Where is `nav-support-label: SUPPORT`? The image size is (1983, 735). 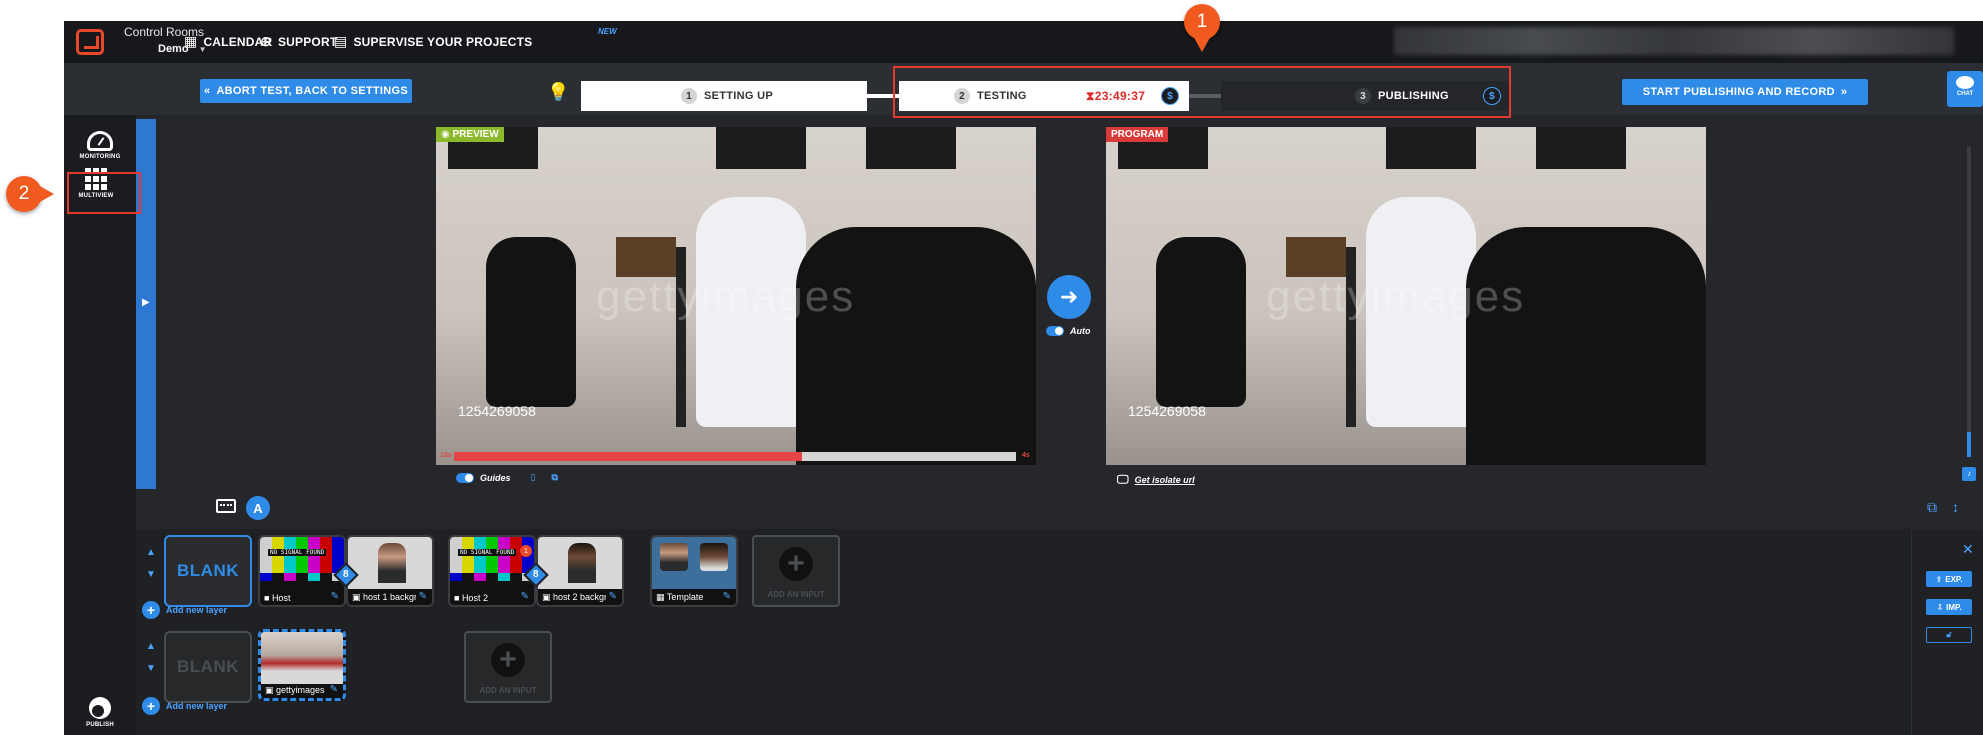
nav-support-label: SUPPORT is located at coordinates (307, 41).